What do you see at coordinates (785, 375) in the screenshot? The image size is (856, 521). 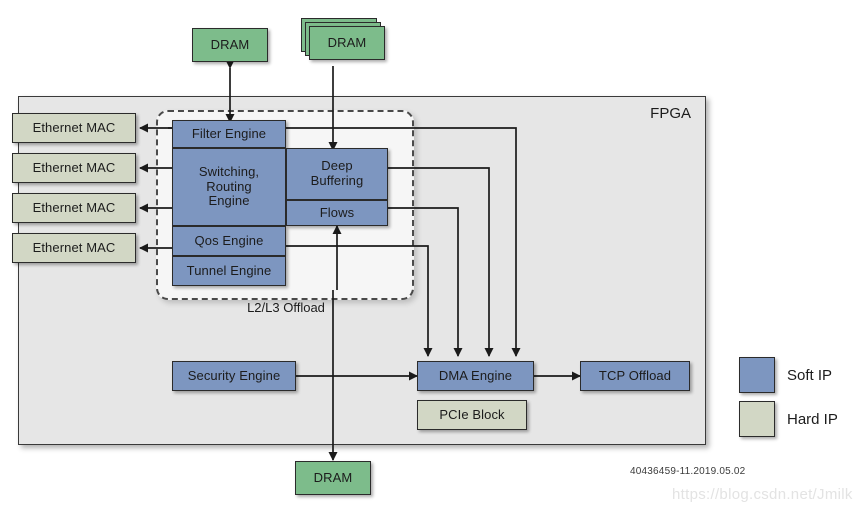 I see `legend-item-soft-ip: Soft IP` at bounding box center [785, 375].